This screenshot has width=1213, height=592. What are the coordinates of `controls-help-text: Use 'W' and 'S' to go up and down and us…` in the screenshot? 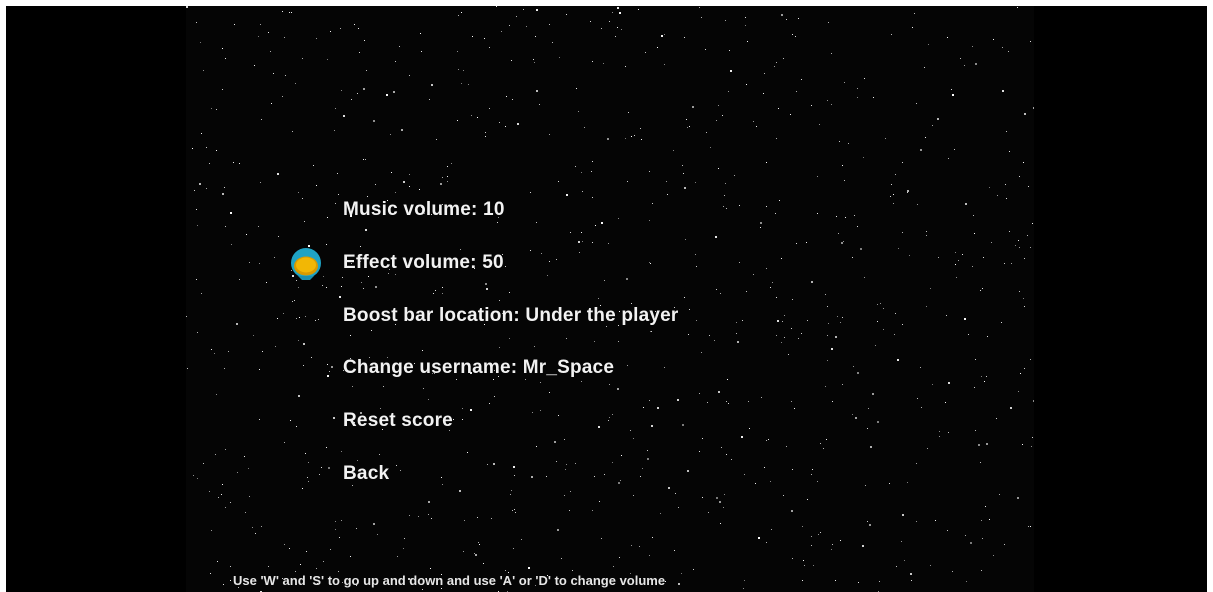 It's located at (449, 580).